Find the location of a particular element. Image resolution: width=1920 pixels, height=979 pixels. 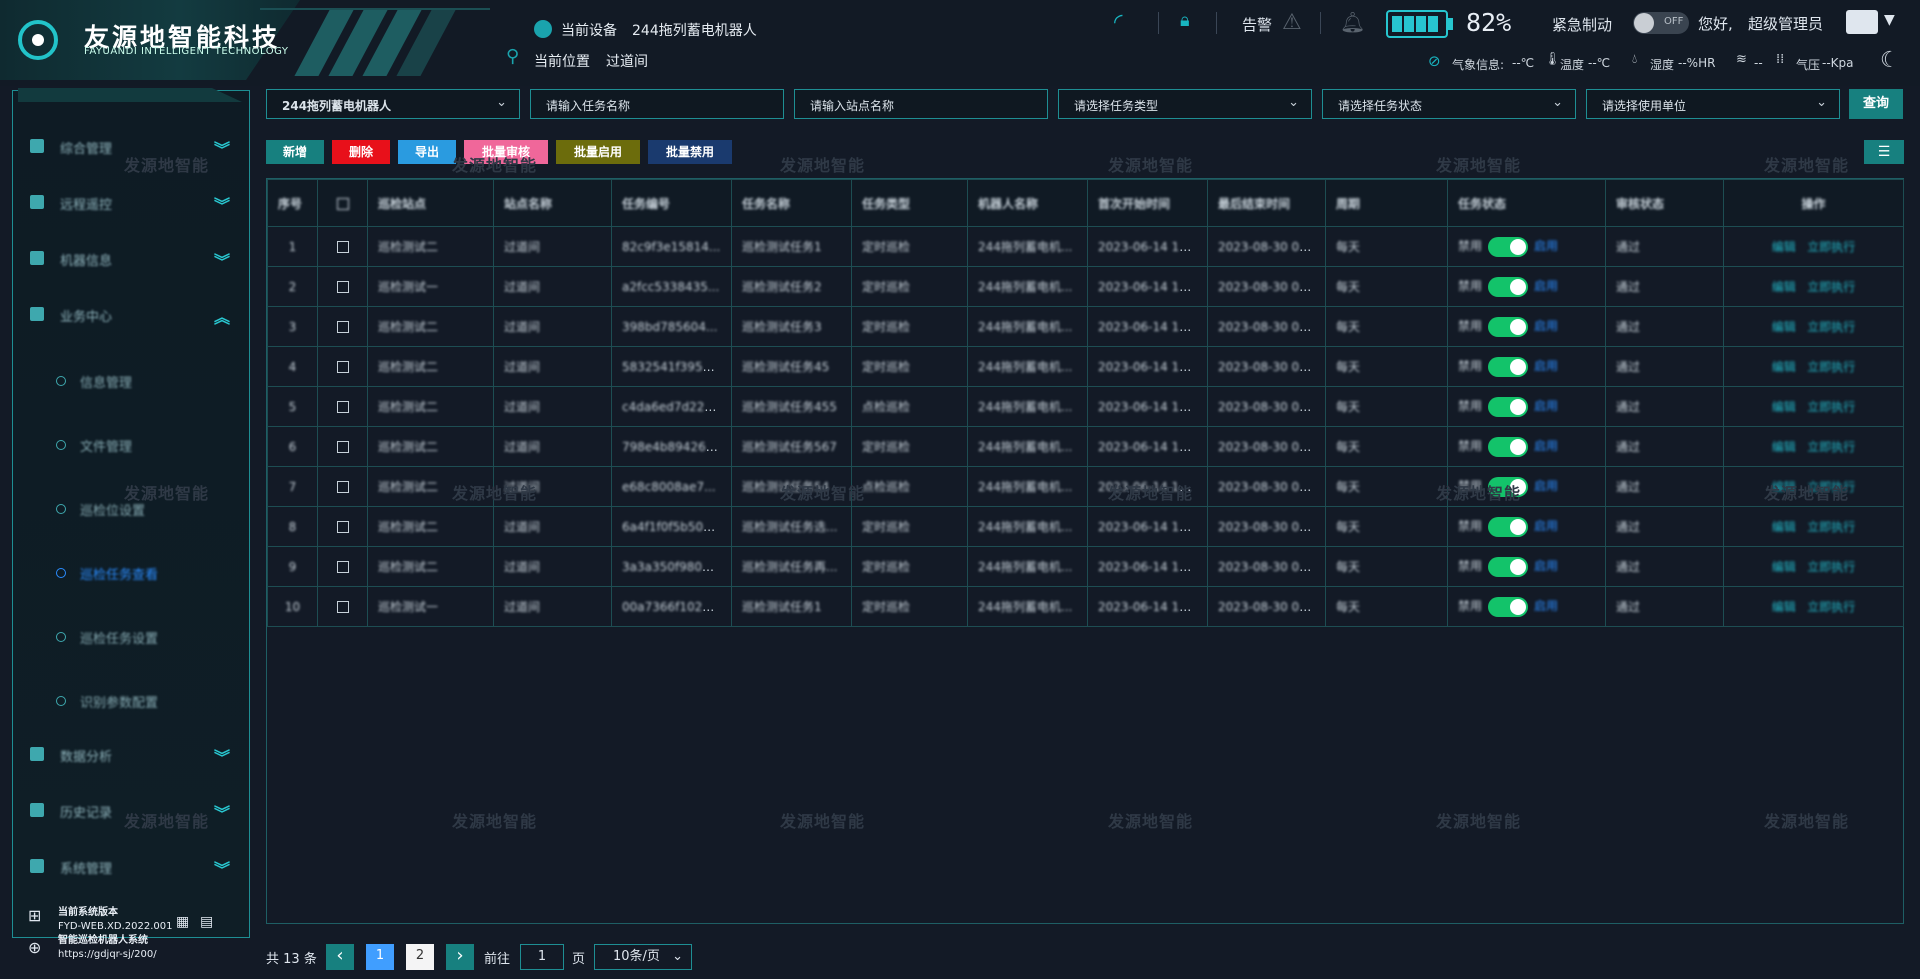

sidebar-subitem-label: 巡检任务设置 is located at coordinates (119, 639).